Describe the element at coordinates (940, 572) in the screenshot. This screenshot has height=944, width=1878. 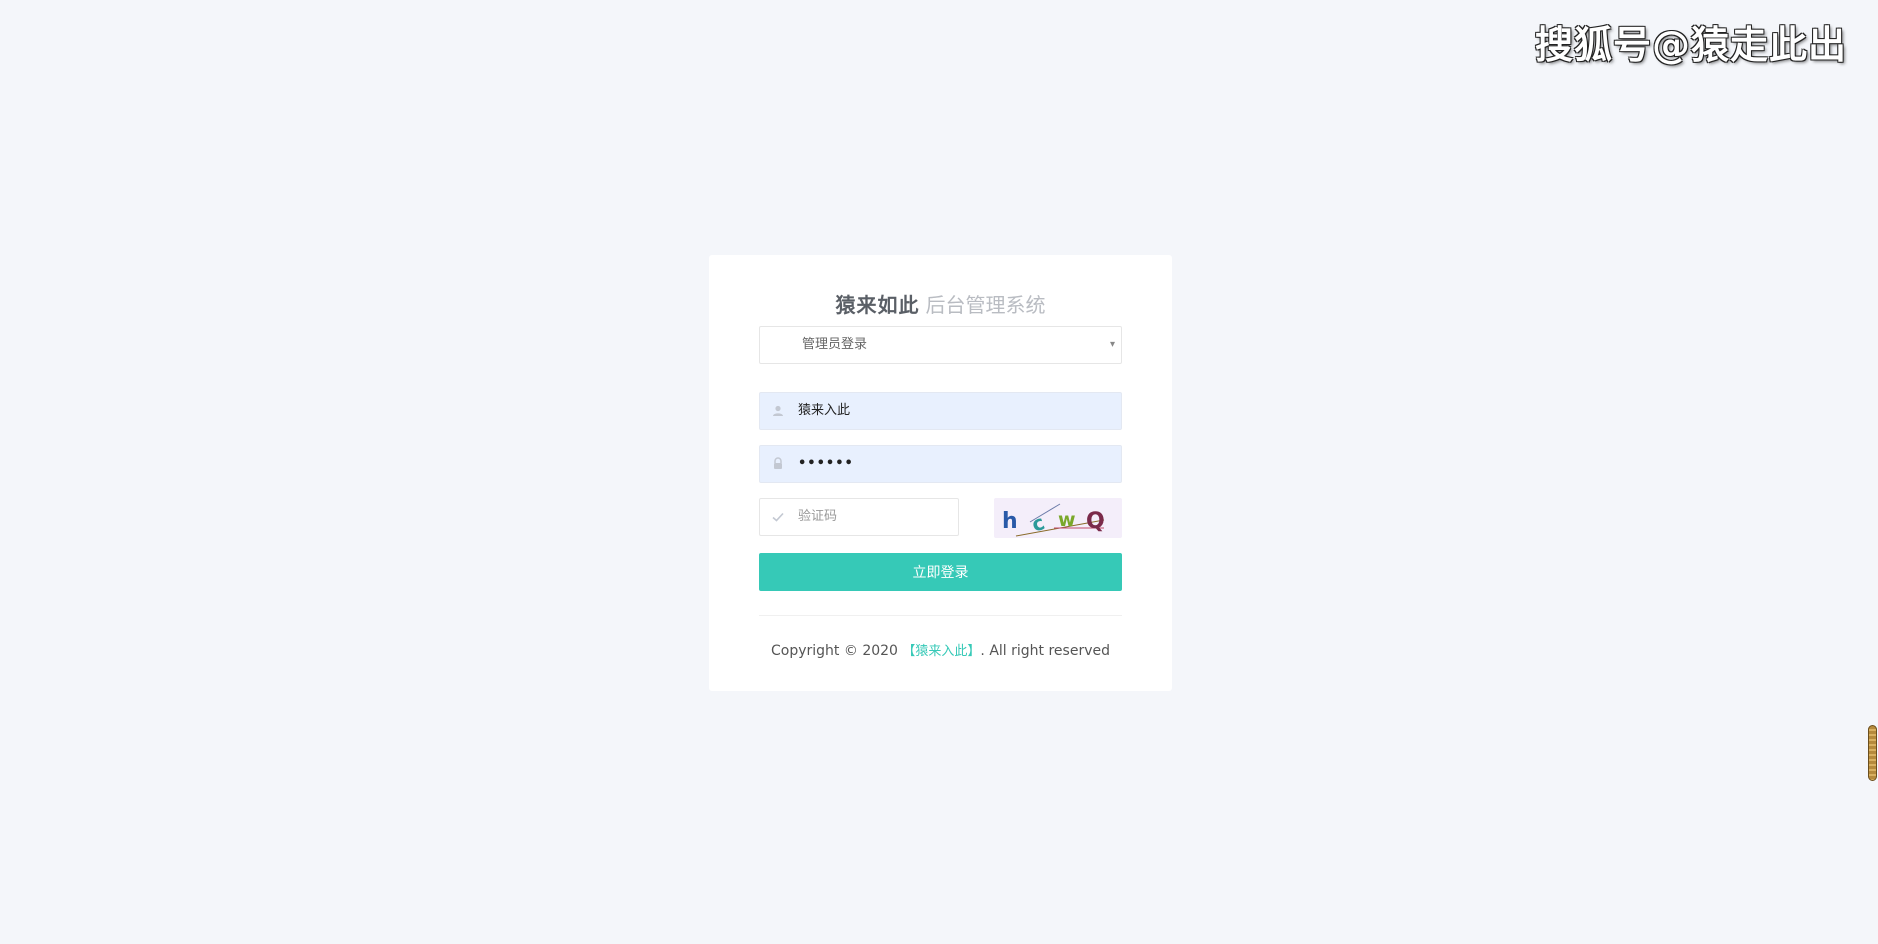
I see `login-button: 立即登录` at that location.